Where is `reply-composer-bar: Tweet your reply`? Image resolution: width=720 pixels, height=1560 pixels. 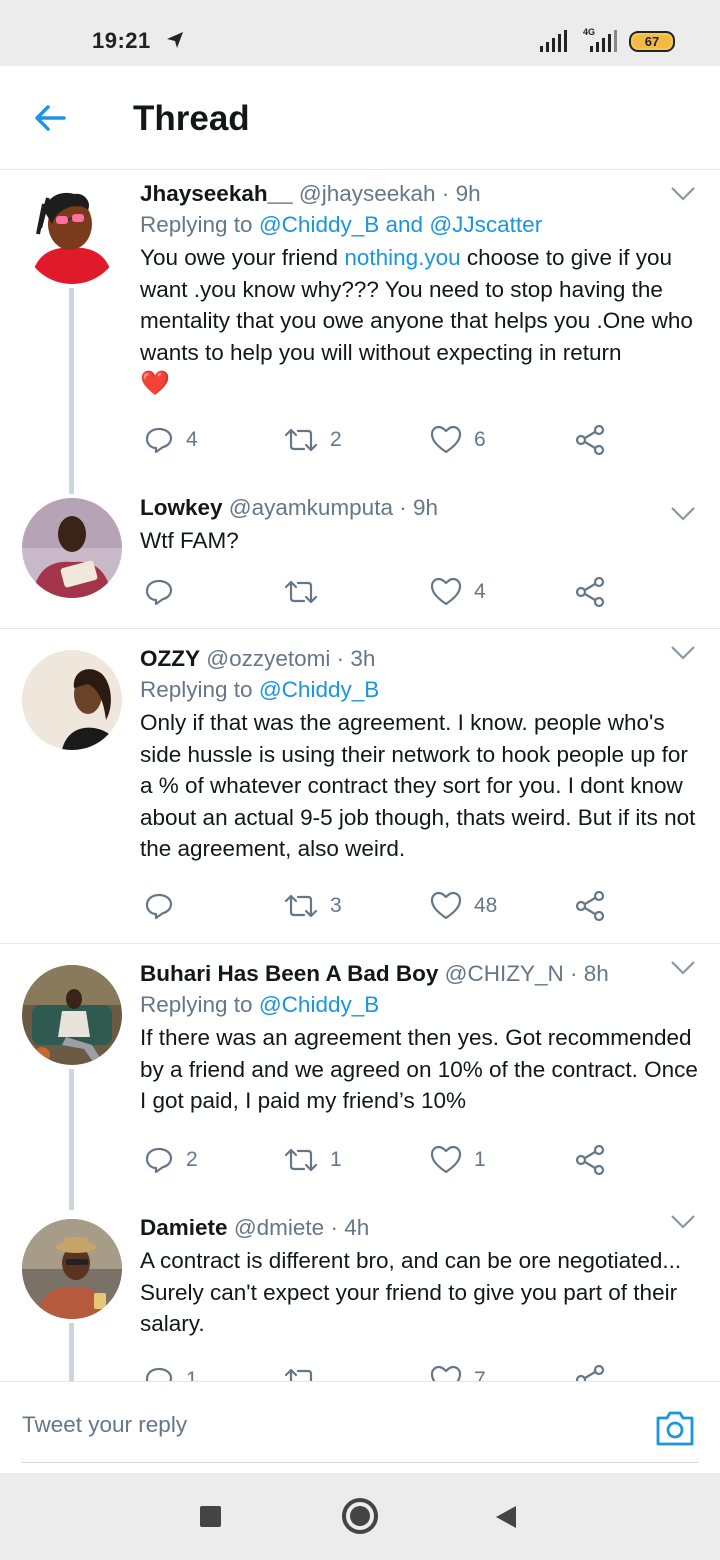 reply-composer-bar: Tweet your reply is located at coordinates (360, 1427).